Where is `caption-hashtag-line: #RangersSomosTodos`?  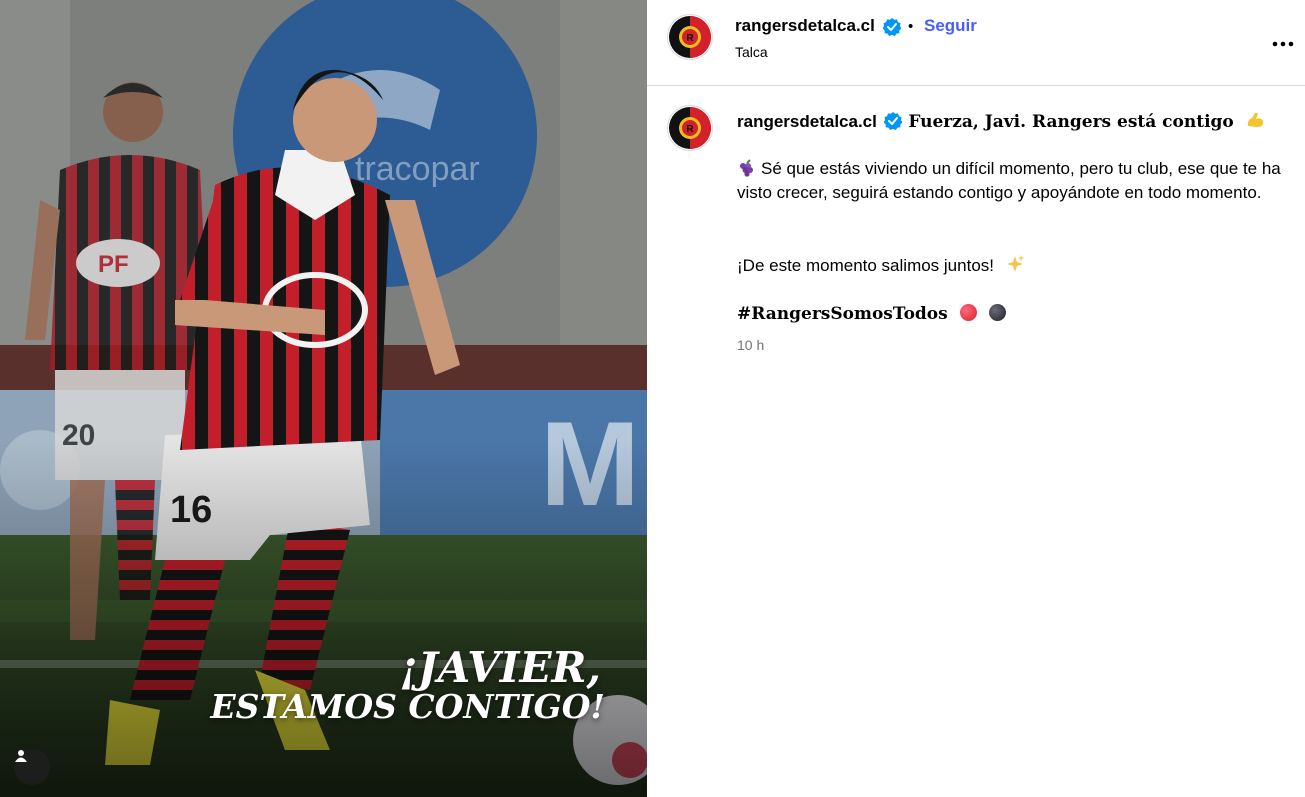 caption-hashtag-line: #RangersSomosTodos is located at coordinates (1011, 314).